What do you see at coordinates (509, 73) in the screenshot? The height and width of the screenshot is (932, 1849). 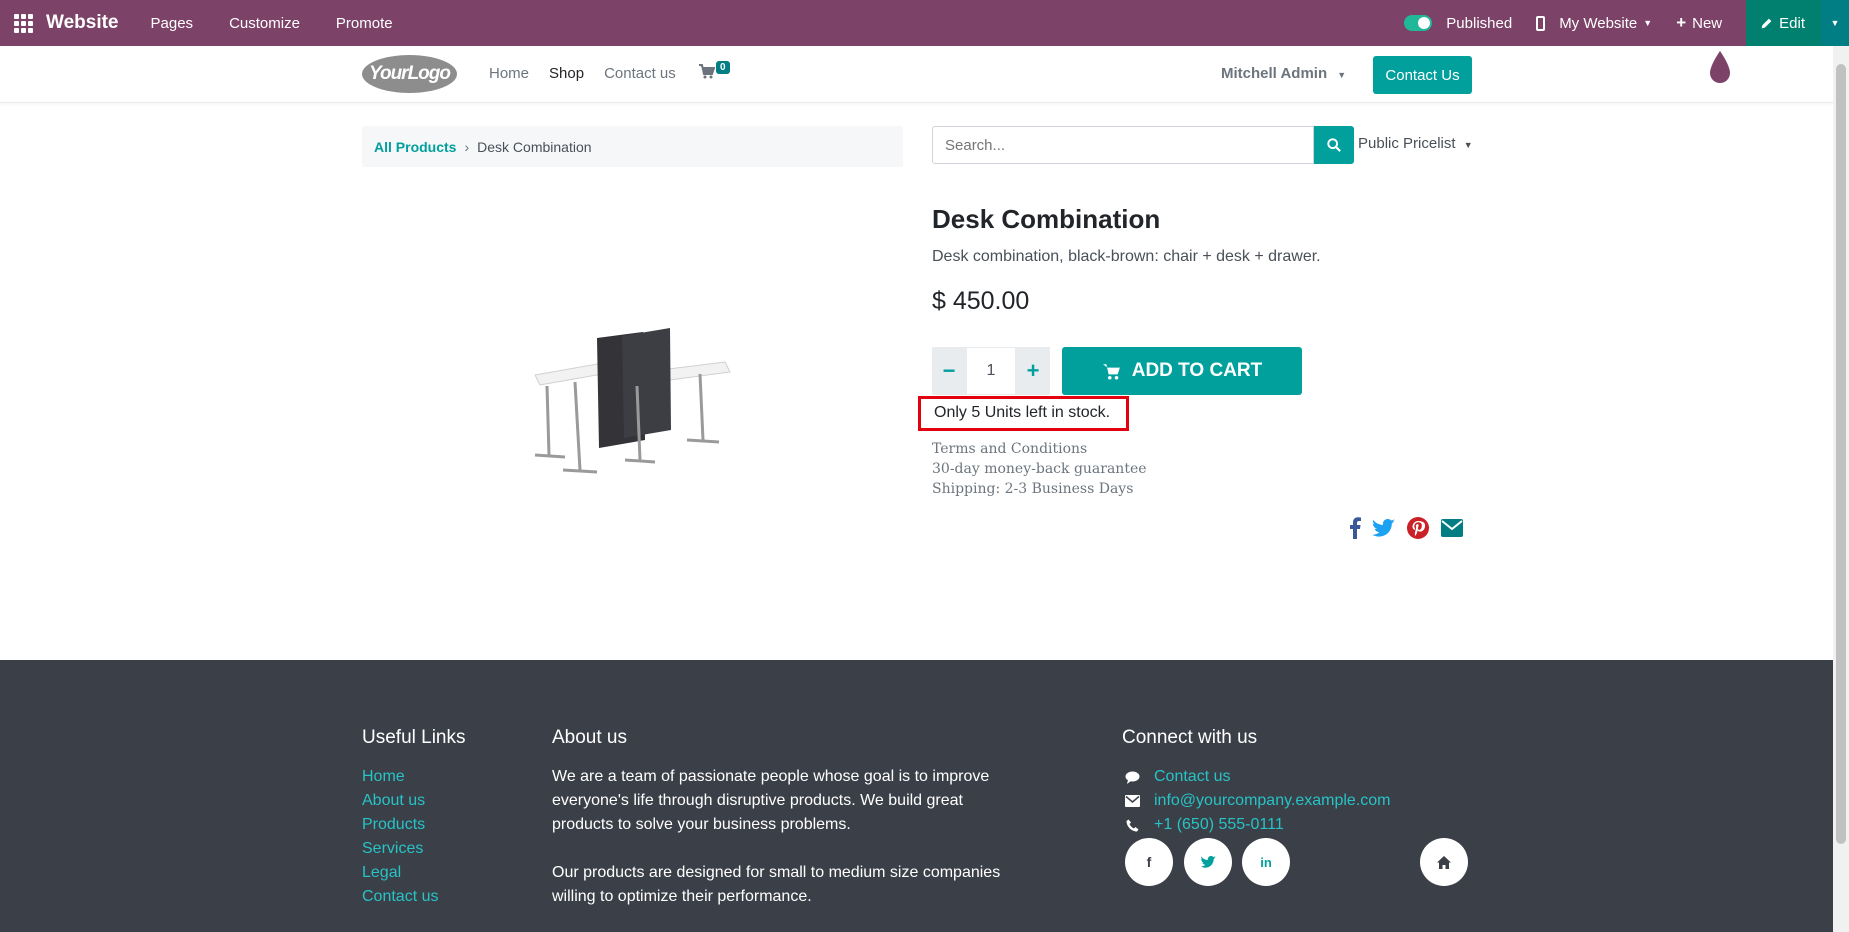 I see `nav-home: Home` at bounding box center [509, 73].